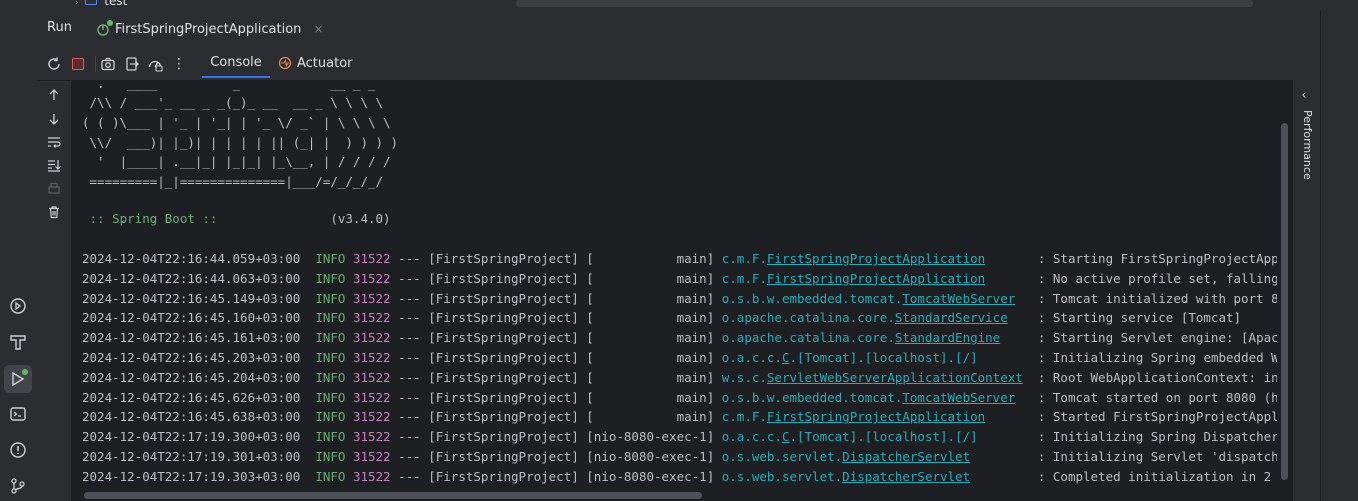 This screenshot has height=501, width=1358. Describe the element at coordinates (18, 450) in the screenshot. I see `problems-icon` at that location.